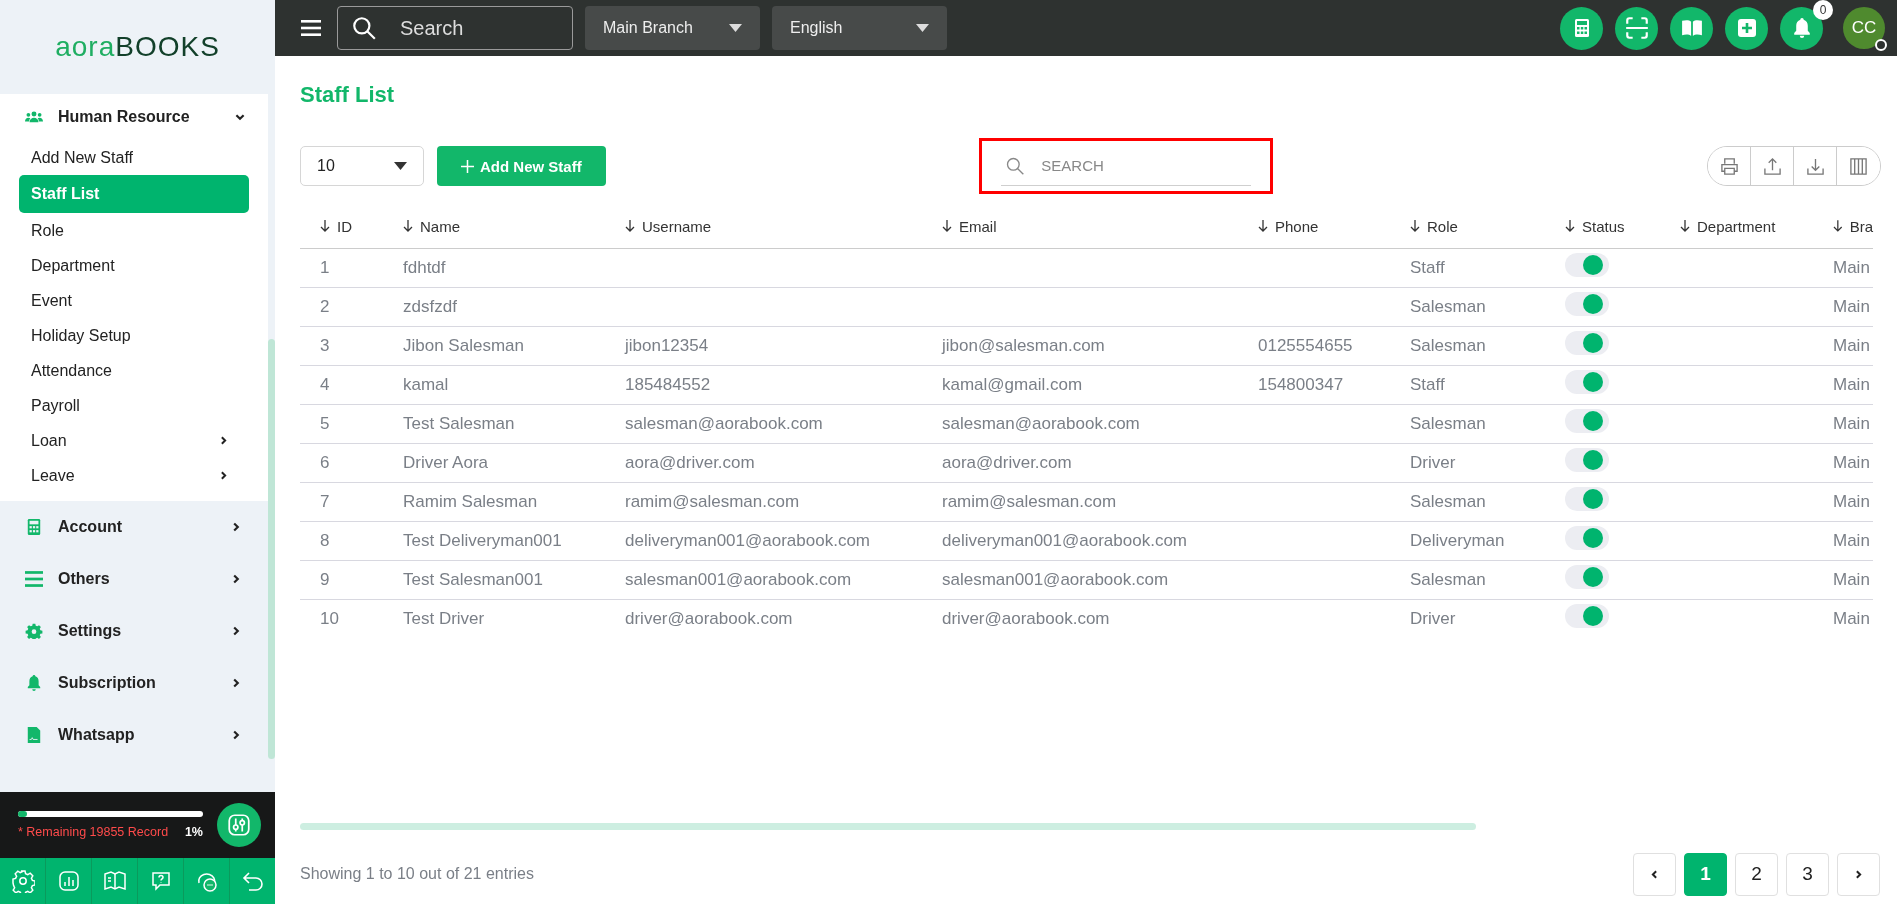 This screenshot has width=1897, height=904. I want to click on table-cell: kamal, so click(426, 385).